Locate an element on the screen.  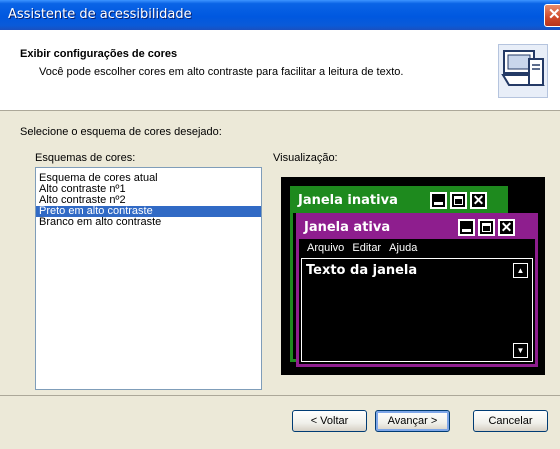
title-bar: Assistente de acessibilidade ✕ is located at coordinates (280, 15).